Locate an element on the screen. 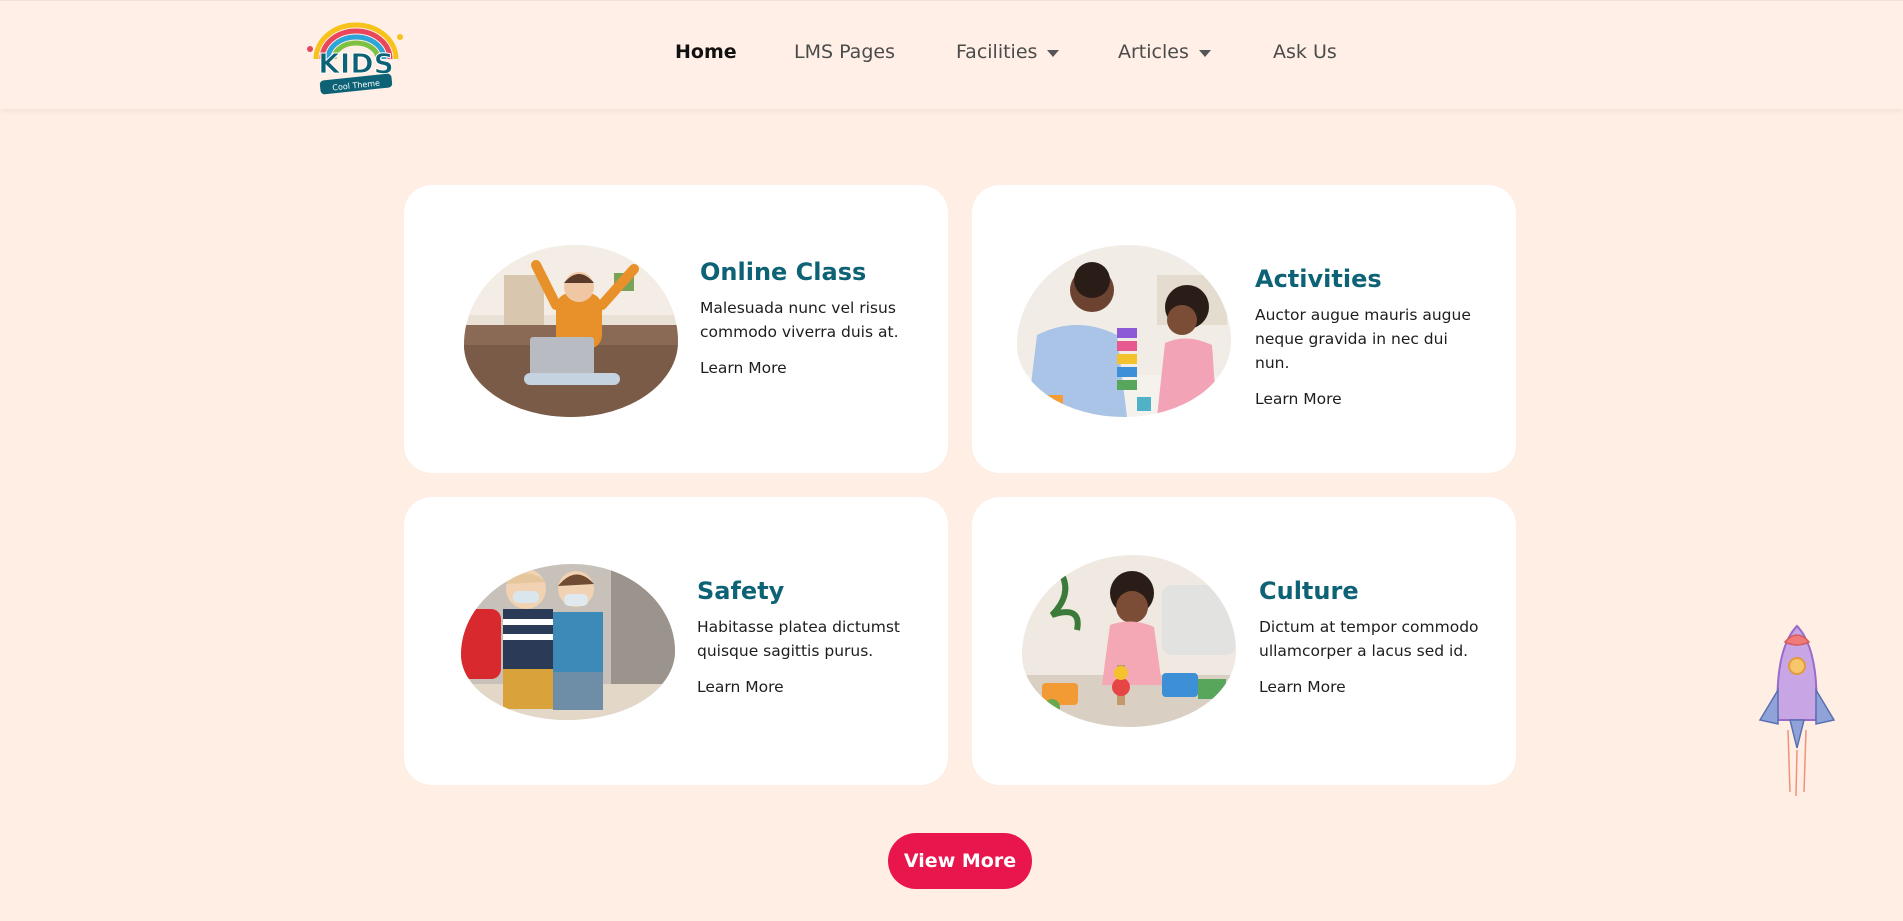  nav-ask-us: Ask Us is located at coordinates (1305, 52).